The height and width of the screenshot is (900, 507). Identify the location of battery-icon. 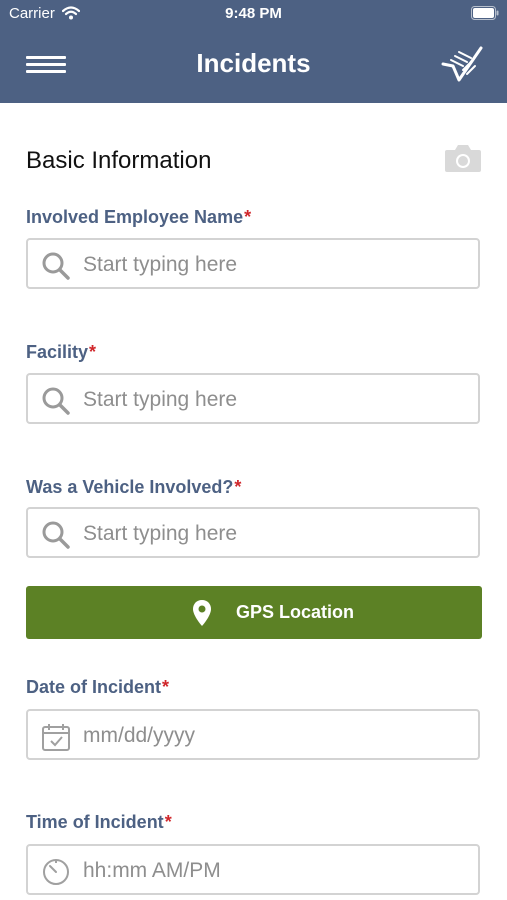
(485, 13).